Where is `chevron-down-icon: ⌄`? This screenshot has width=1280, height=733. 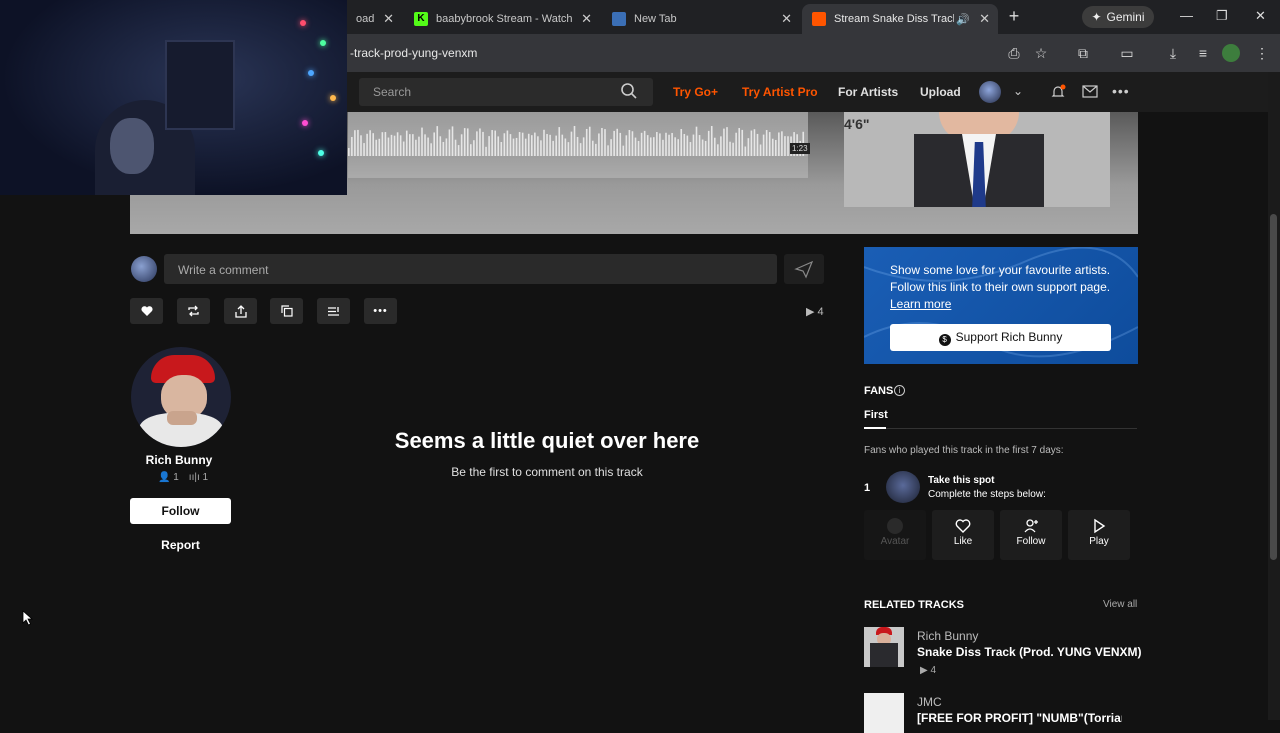
chevron-down-icon: ⌄ is located at coordinates (1018, 91).